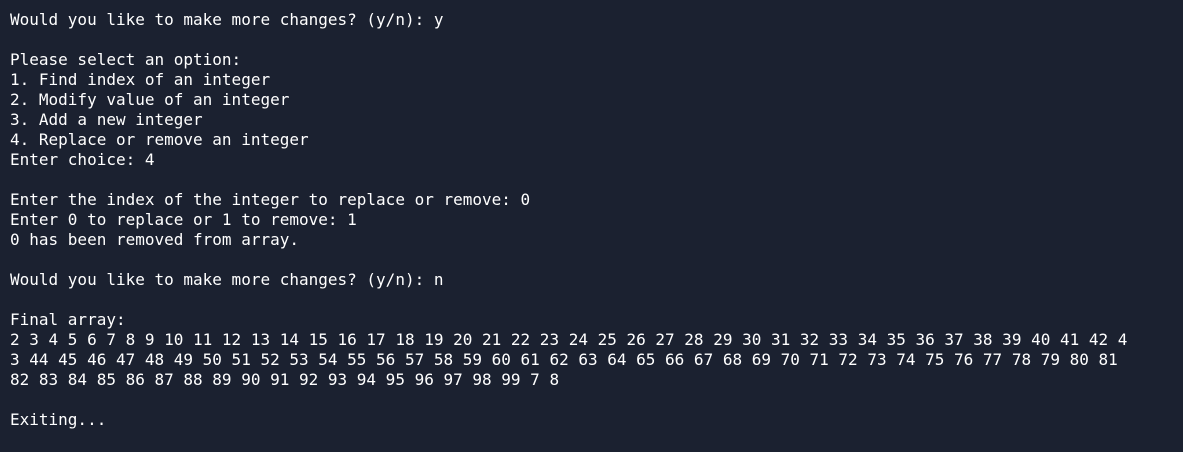 The height and width of the screenshot is (452, 1183). I want to click on terminal-line-menu-option-2: 2. Modify value of an integer, so click(150, 99).